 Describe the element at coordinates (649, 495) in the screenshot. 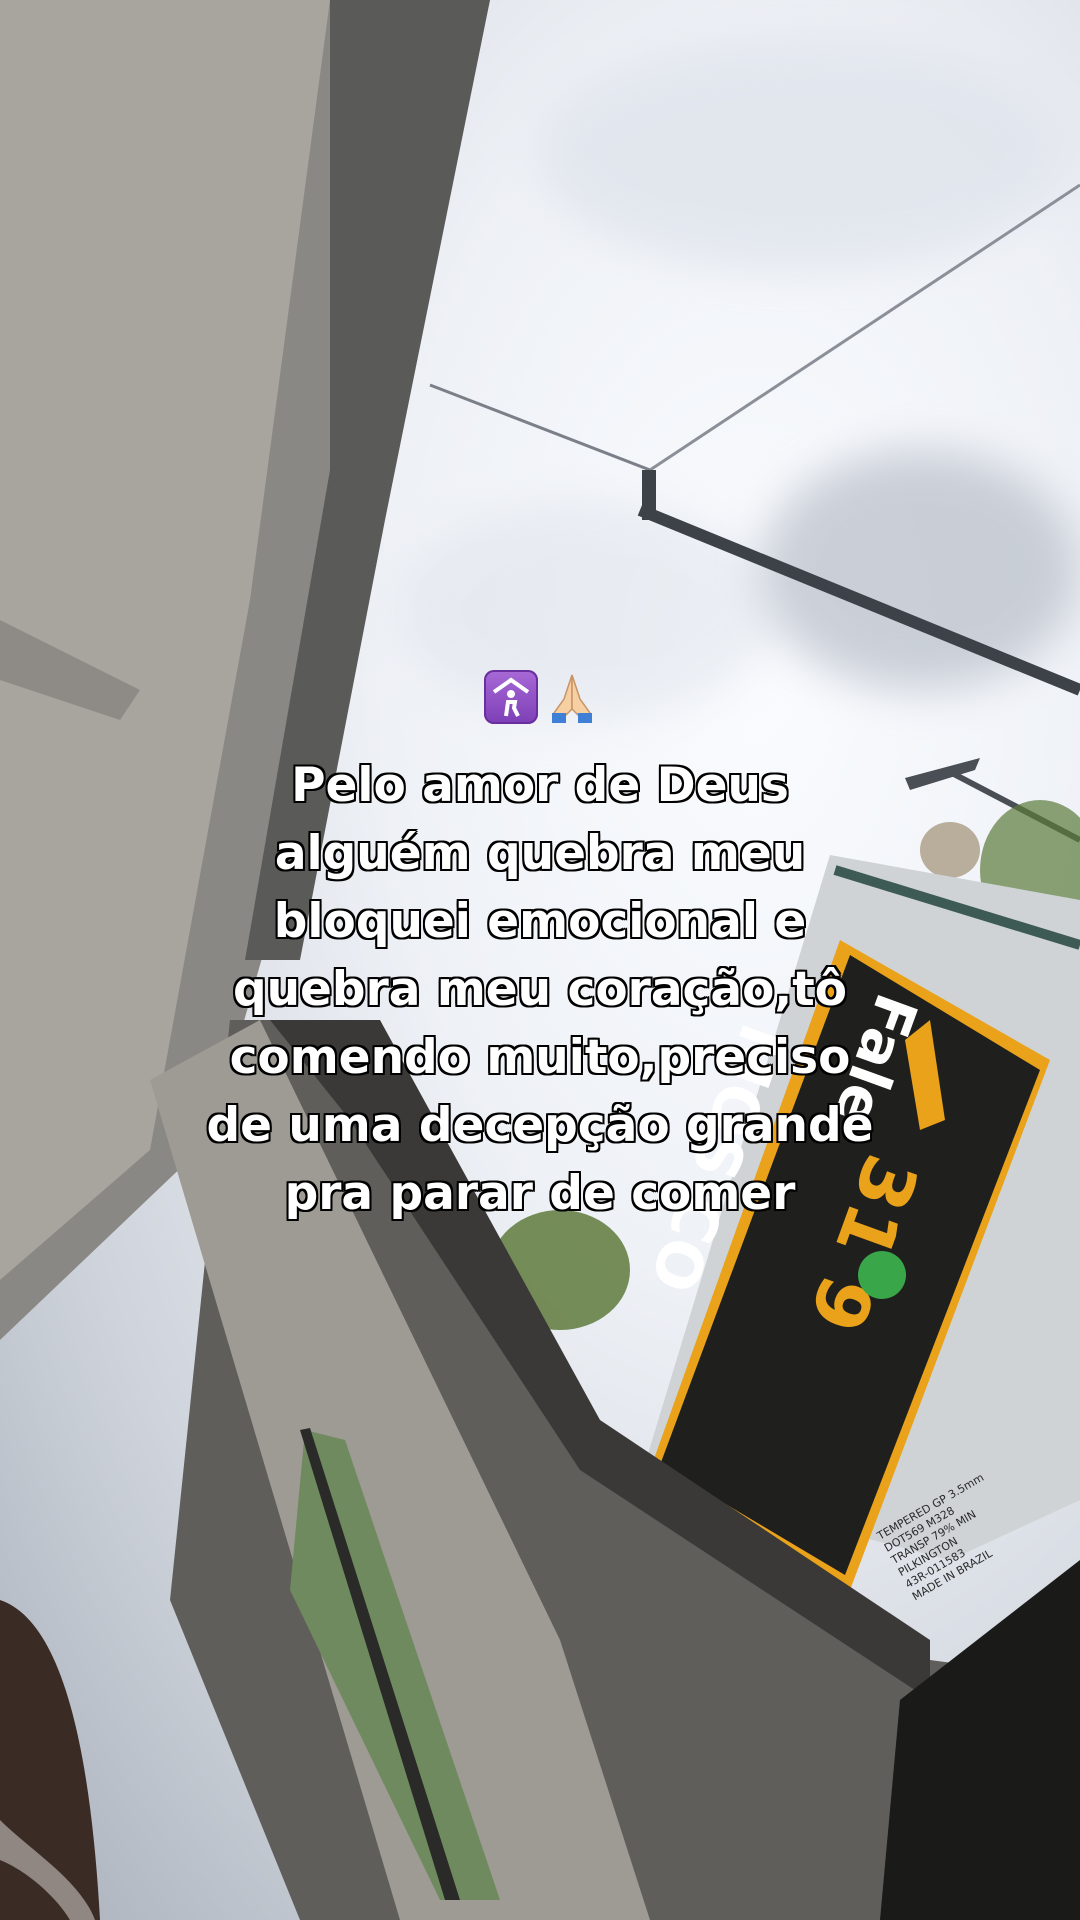

I see `cable-clamp` at that location.